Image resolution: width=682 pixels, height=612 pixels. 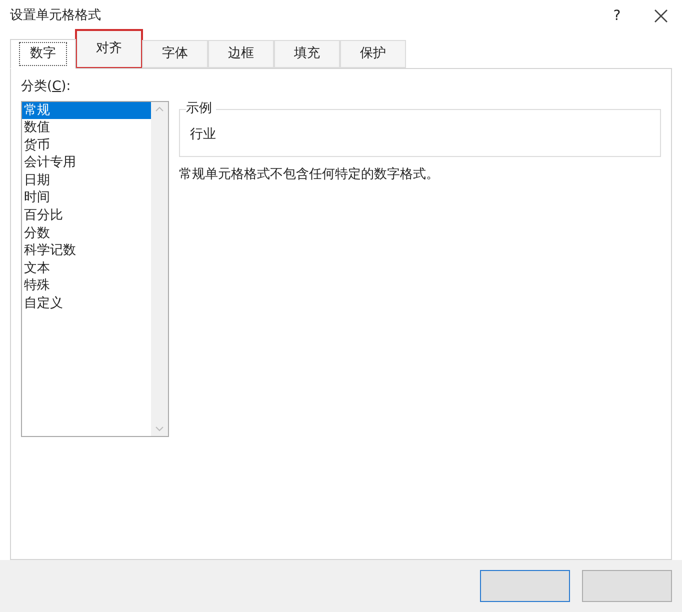 I want to click on chevron-up-icon, so click(x=159, y=109).